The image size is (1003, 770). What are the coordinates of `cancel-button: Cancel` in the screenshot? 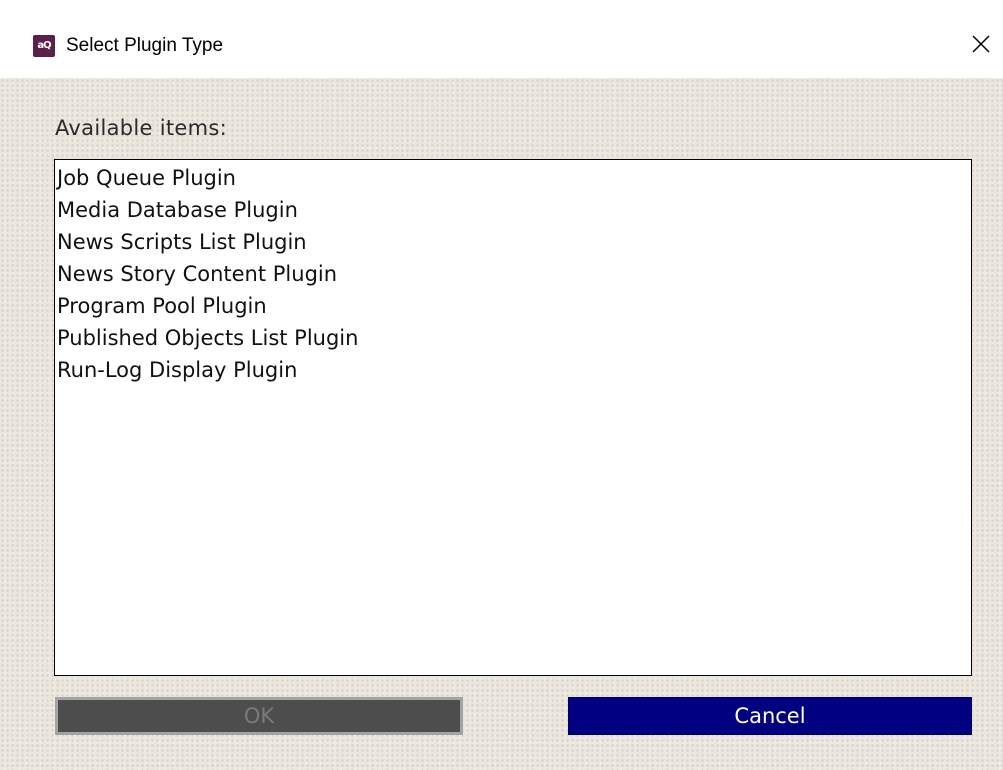 It's located at (770, 716).